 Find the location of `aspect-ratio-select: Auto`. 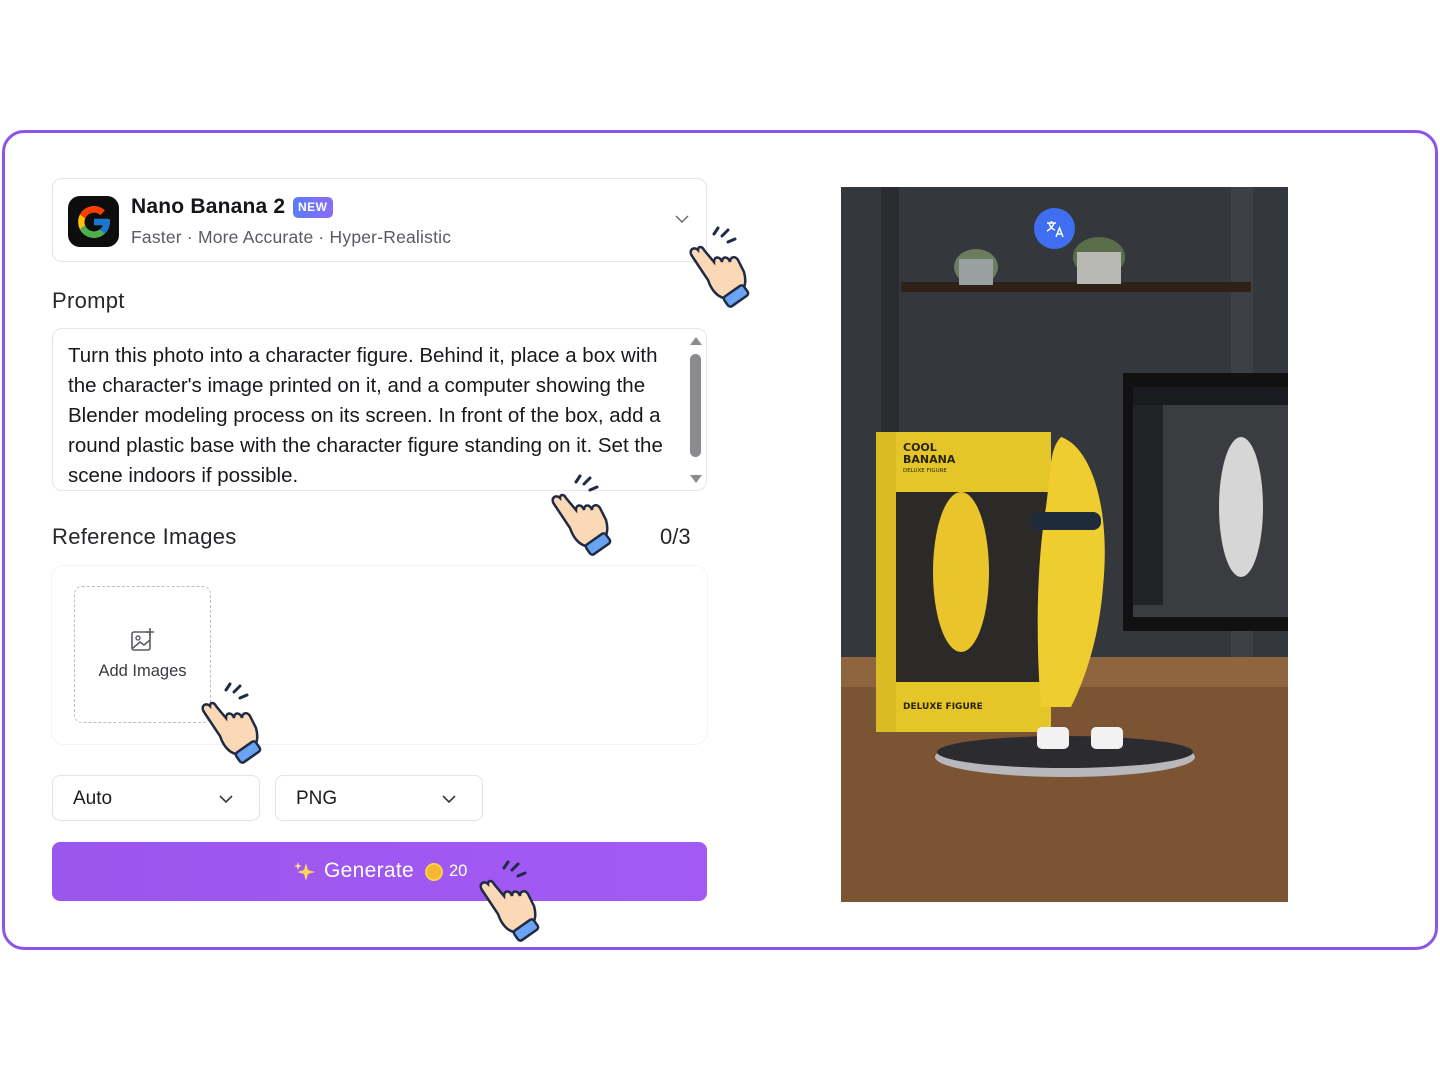

aspect-ratio-select: Auto is located at coordinates (156, 798).